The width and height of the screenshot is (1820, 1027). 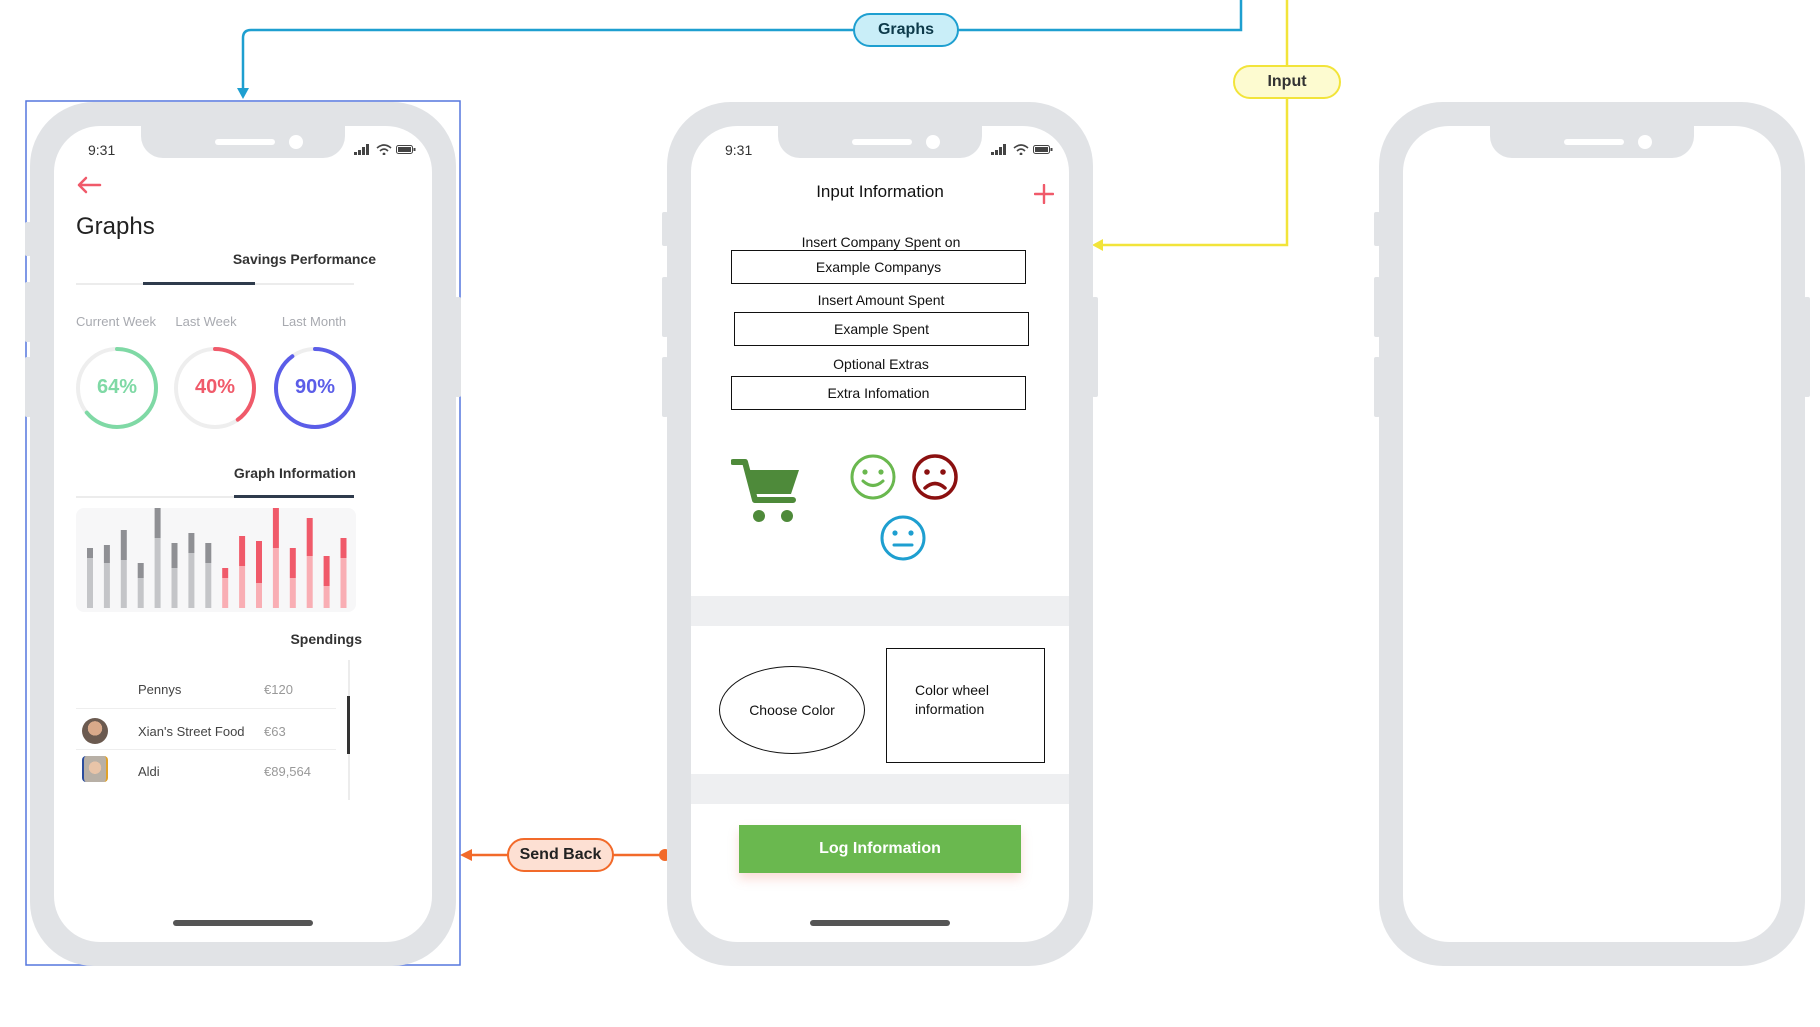 I want to click on input-connector-line, so click(x=1195, y=123).